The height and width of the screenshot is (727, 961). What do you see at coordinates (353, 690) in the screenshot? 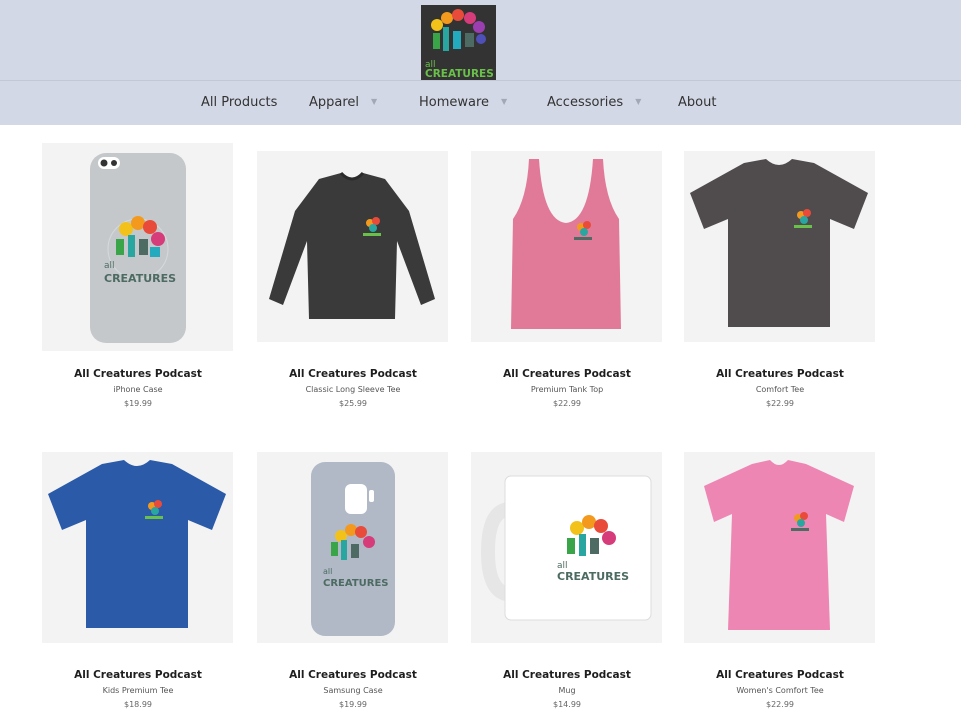
I see `product-type: Samsung Case` at bounding box center [353, 690].